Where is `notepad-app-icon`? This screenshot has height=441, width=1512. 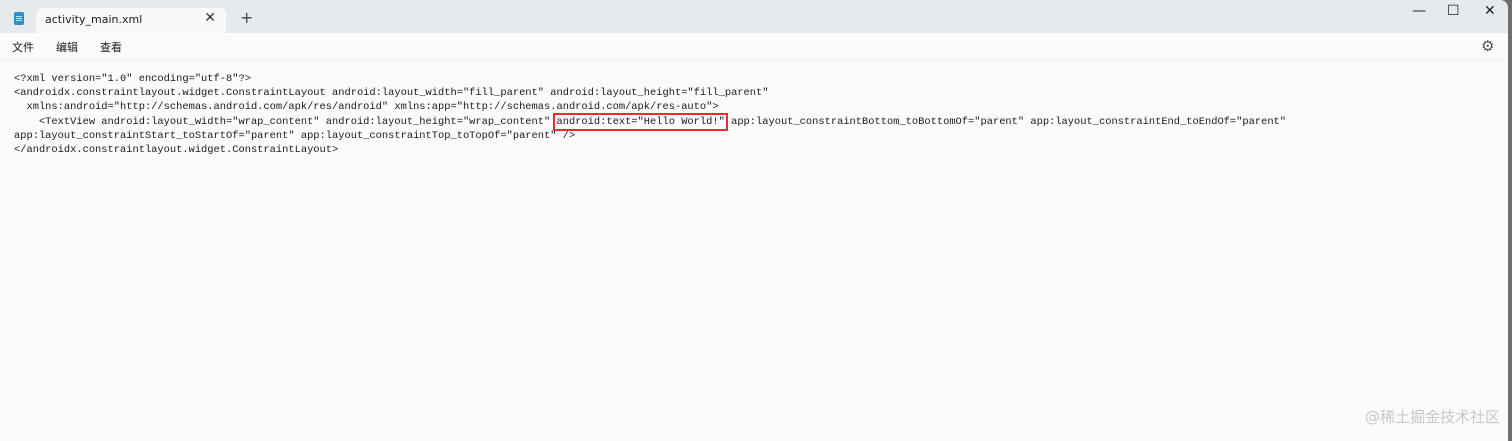
notepad-app-icon is located at coordinates (19, 18).